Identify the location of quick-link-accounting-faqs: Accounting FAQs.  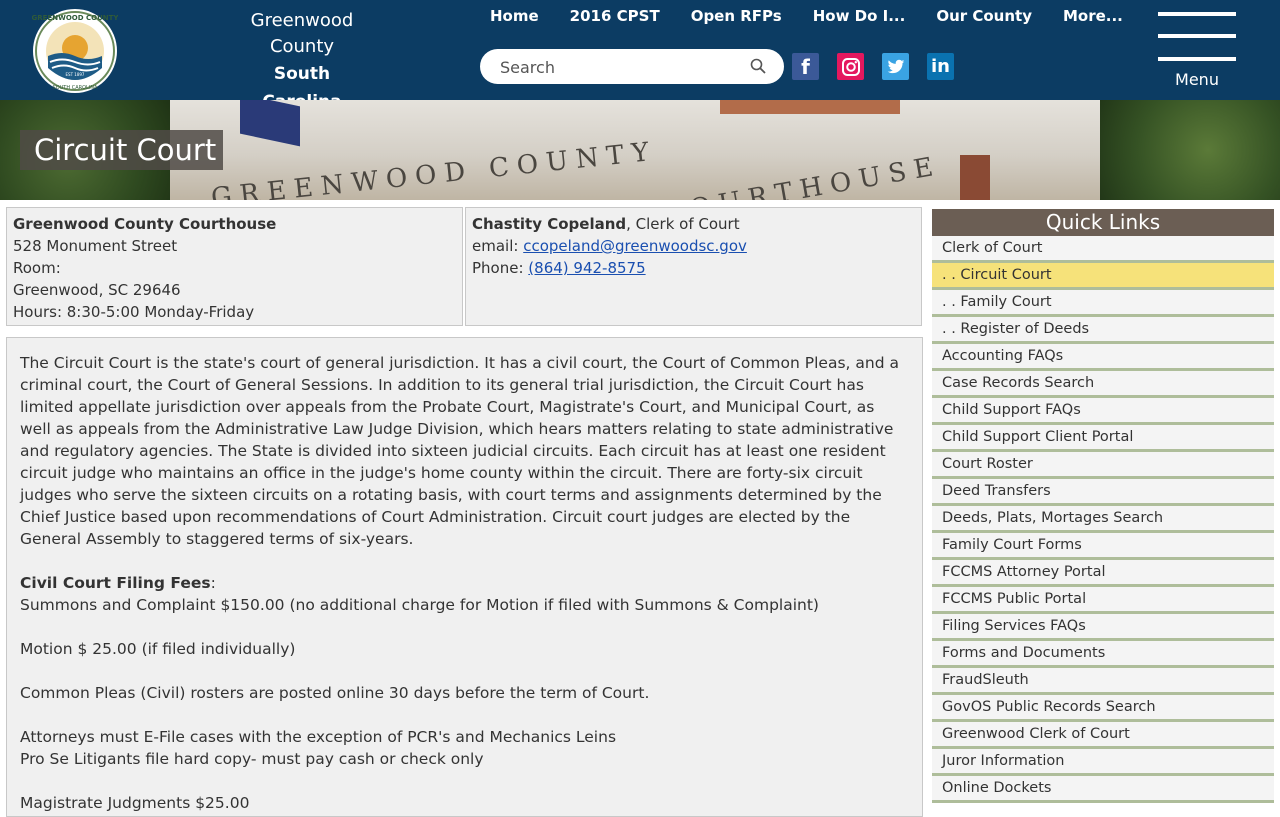
(1103, 357).